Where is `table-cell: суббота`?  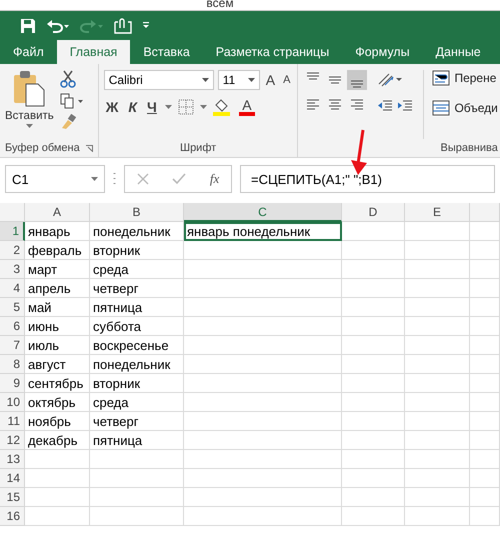 table-cell: суббота is located at coordinates (137, 326).